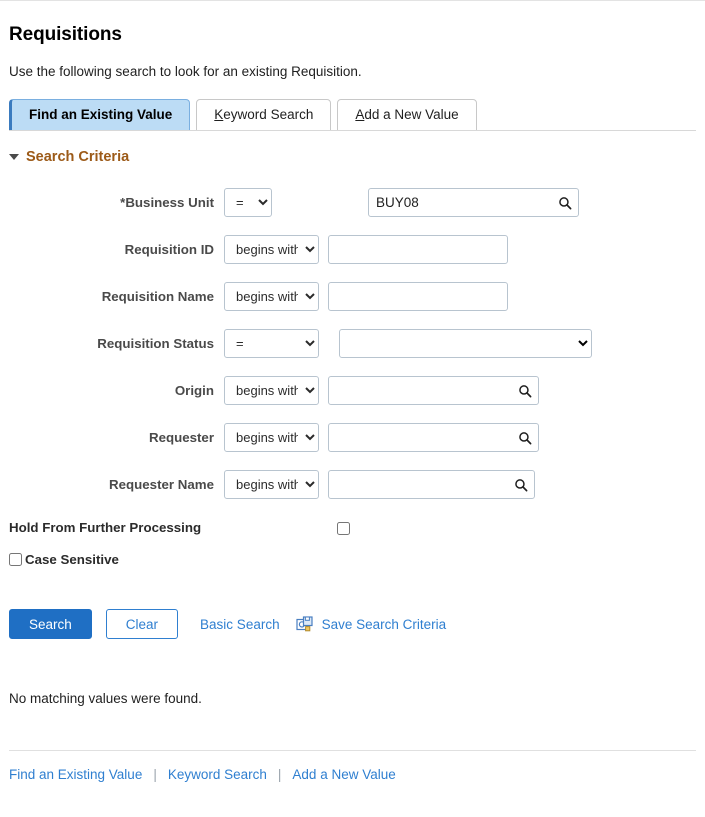 The height and width of the screenshot is (817, 705). What do you see at coordinates (105, 698) in the screenshot?
I see `no-results-message: No matching values were found.` at bounding box center [105, 698].